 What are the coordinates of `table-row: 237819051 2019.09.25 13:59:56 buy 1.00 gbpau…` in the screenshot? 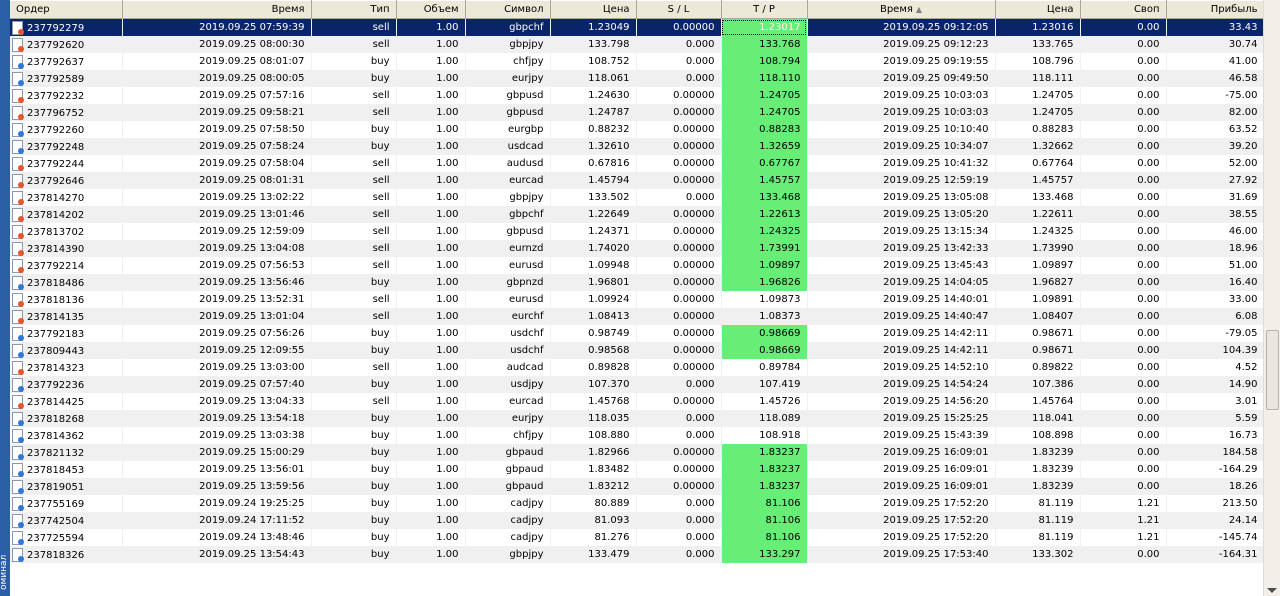 It's located at (637, 486).